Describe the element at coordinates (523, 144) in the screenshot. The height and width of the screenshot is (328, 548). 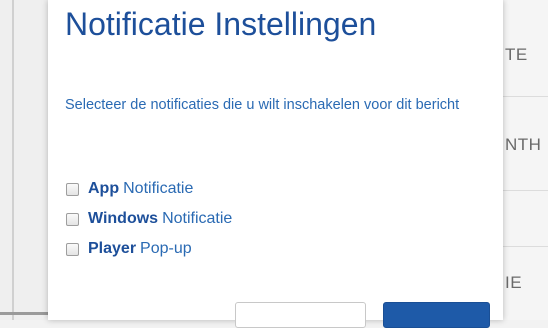
I see `table-cell: NTH` at that location.